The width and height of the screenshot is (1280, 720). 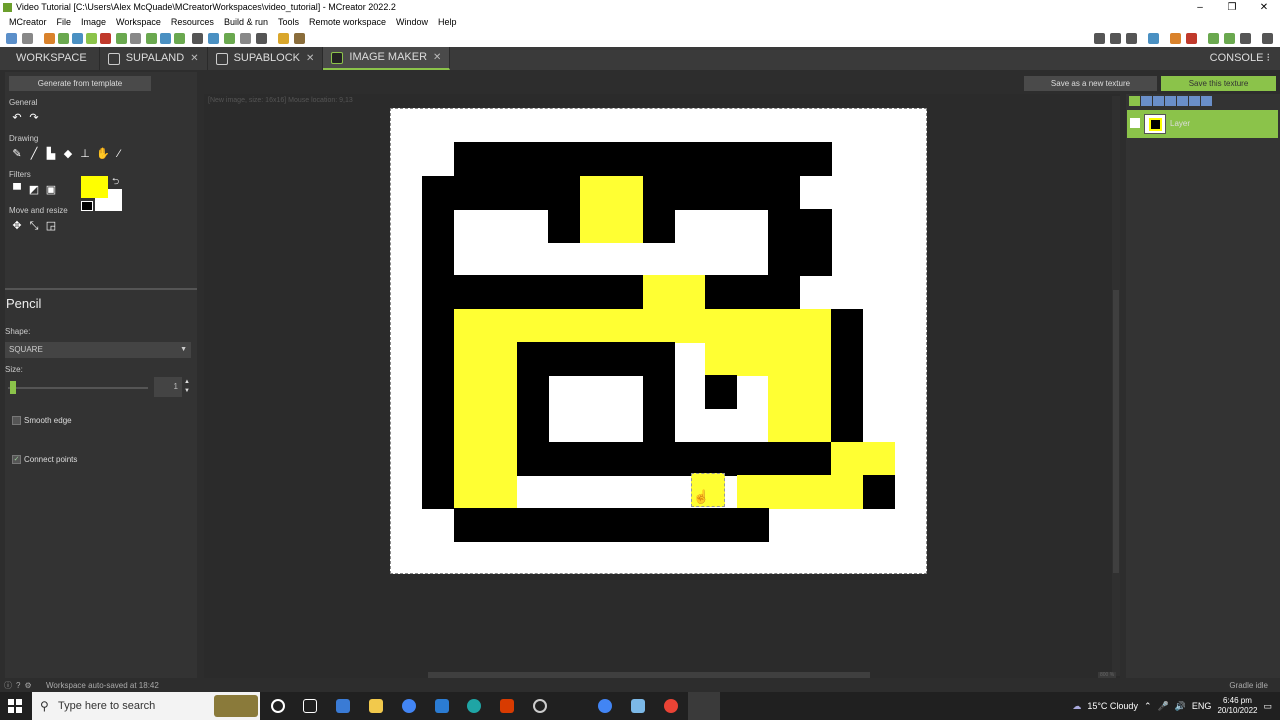 I want to click on layer-up-icon, so click(x=1170, y=101).